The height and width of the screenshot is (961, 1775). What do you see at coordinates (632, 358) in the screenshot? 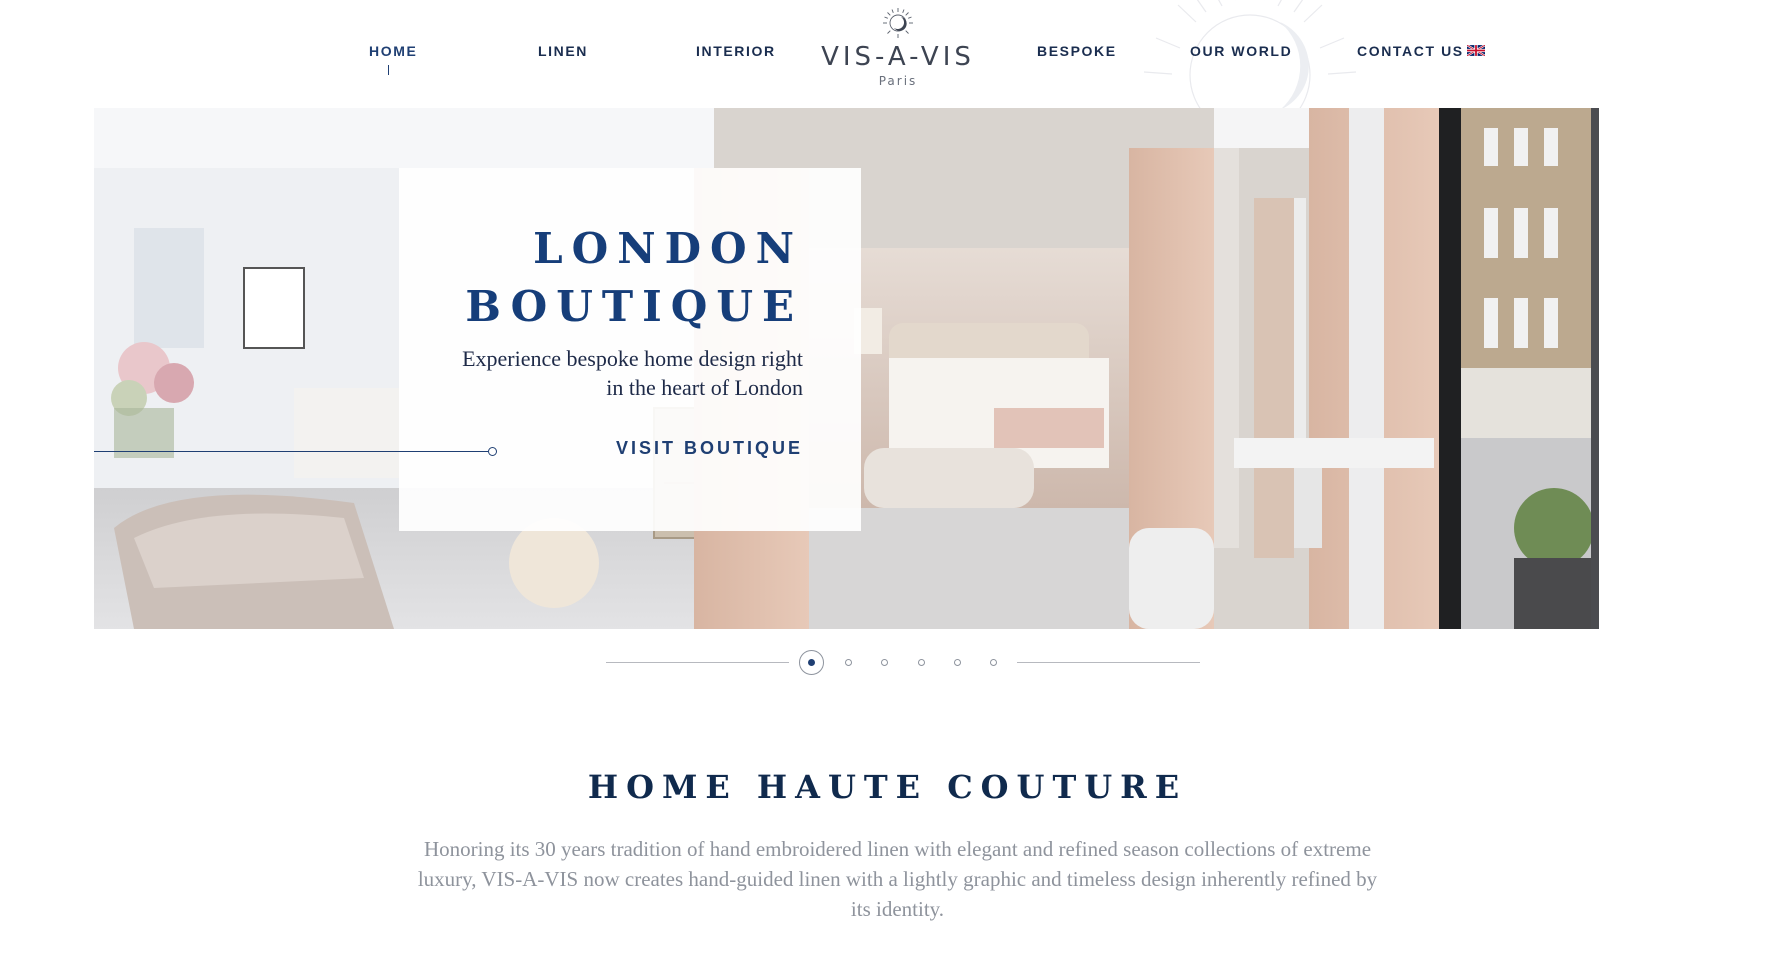
I see `hero-subtitle-line1: Experience bespoke home design right` at bounding box center [632, 358].